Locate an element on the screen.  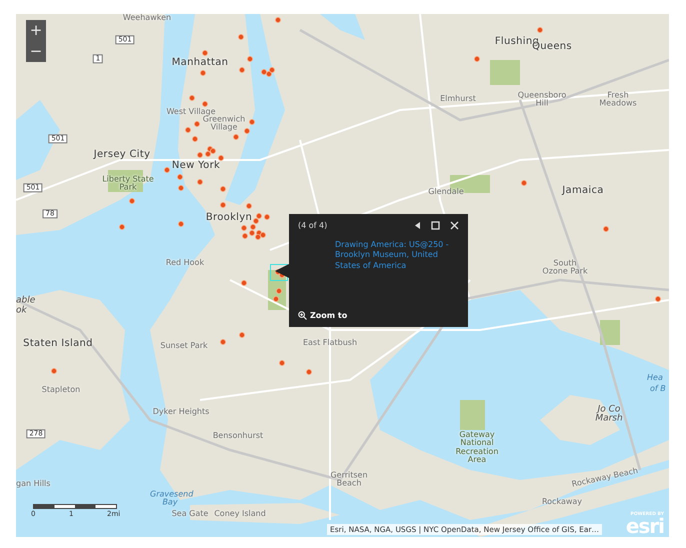
map-label: Jamaica is located at coordinates (583, 191).